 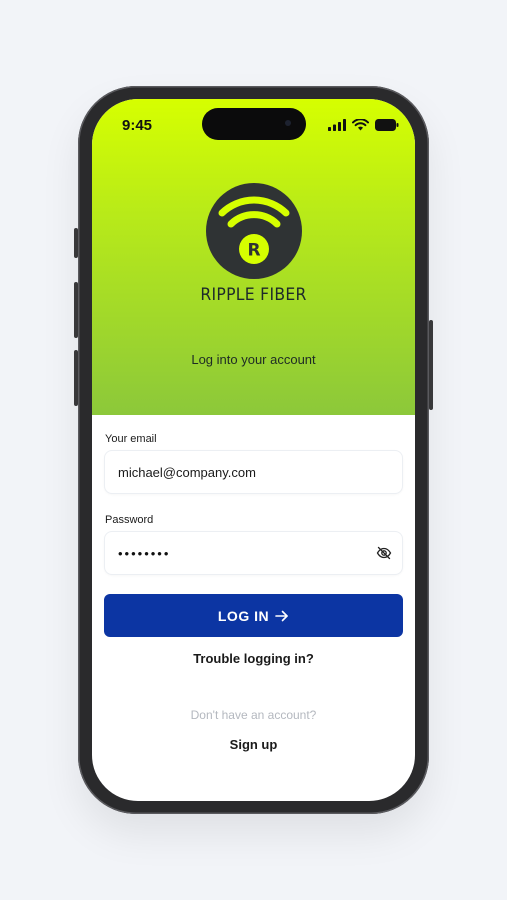 What do you see at coordinates (131, 439) in the screenshot?
I see `email-label: Your email` at bounding box center [131, 439].